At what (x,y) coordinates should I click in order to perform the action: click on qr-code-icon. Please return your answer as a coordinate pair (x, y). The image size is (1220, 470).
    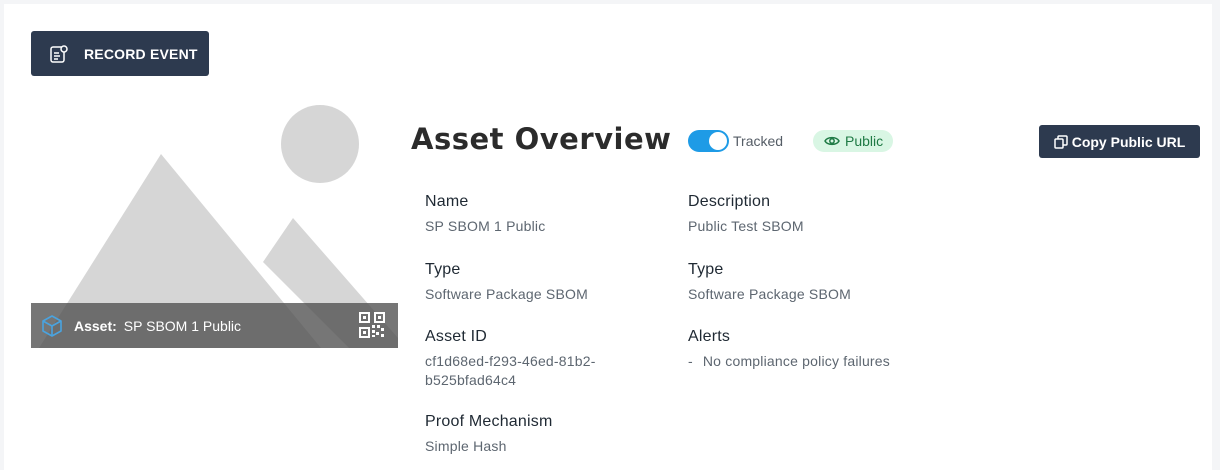
    Looking at the image, I should click on (372, 325).